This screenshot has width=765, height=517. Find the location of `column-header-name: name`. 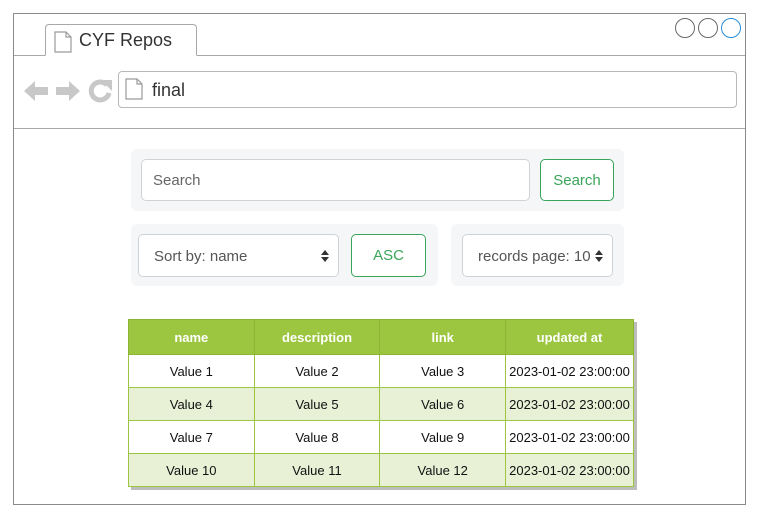

column-header-name: name is located at coordinates (191, 337).